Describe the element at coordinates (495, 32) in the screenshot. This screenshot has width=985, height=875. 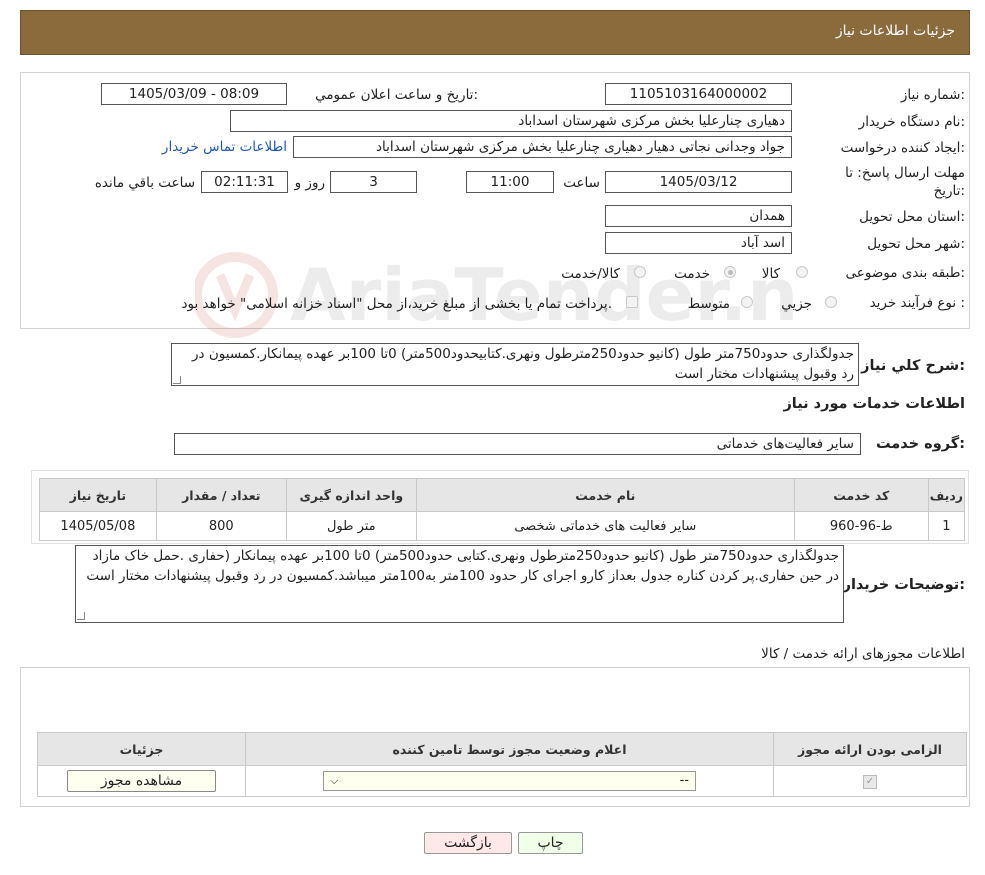
I see `page-header: جزئیات اطلاعات نیاز` at that location.